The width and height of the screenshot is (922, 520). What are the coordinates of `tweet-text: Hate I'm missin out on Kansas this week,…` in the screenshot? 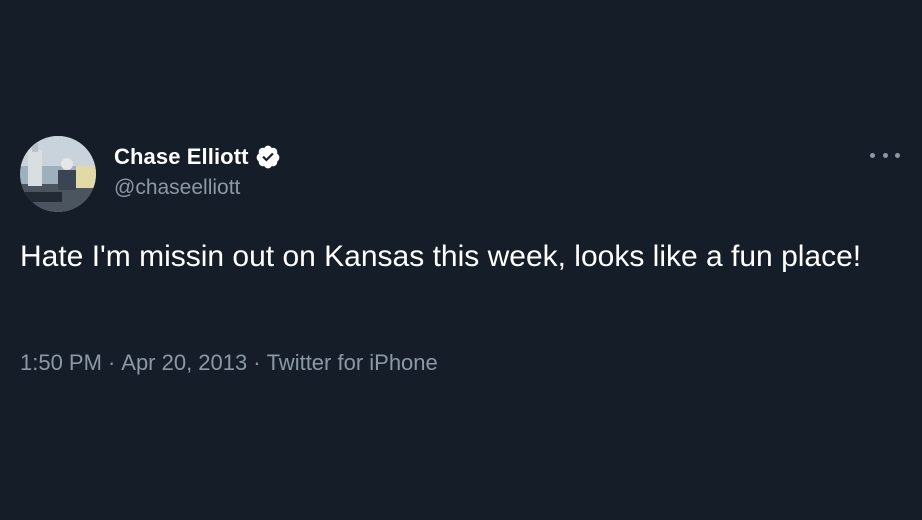 It's located at (441, 256).